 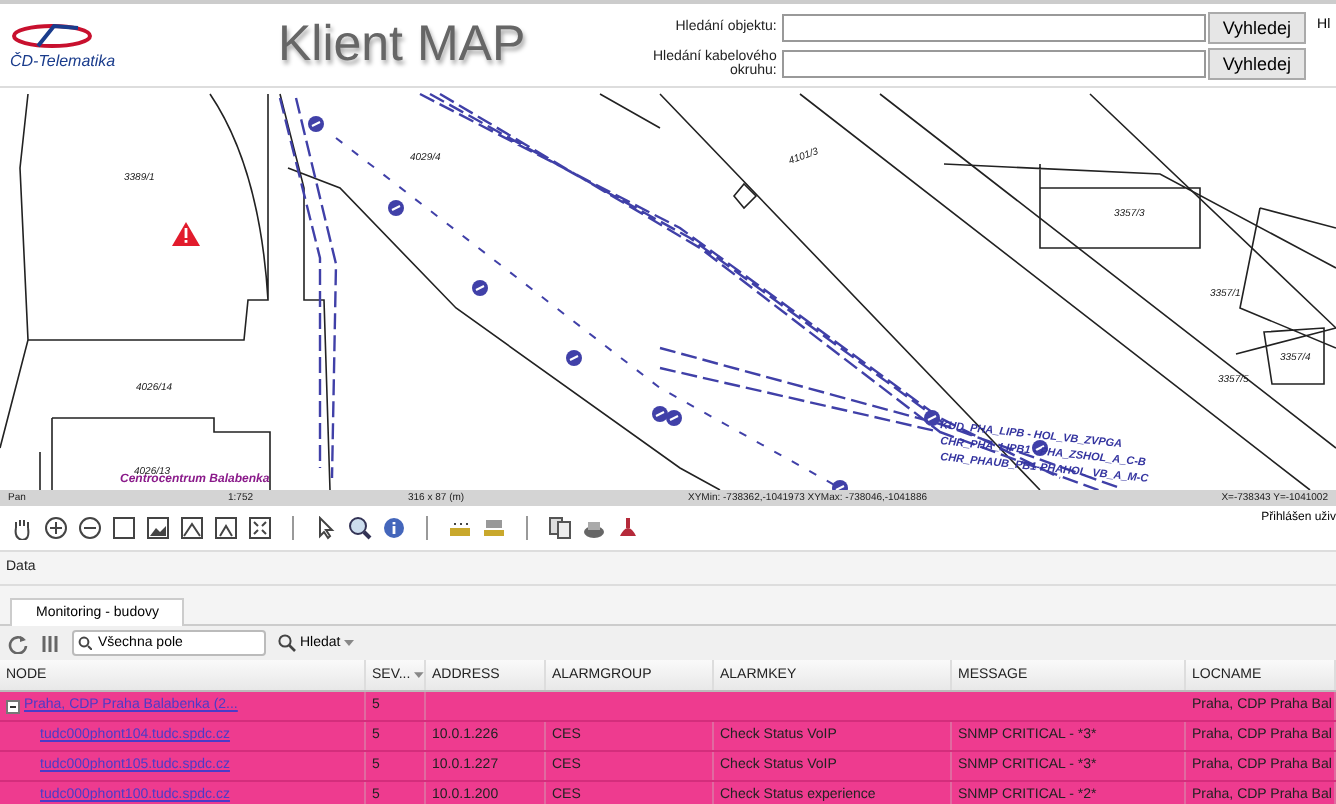 I want to click on refresh-icon, so click(x=18, y=643).